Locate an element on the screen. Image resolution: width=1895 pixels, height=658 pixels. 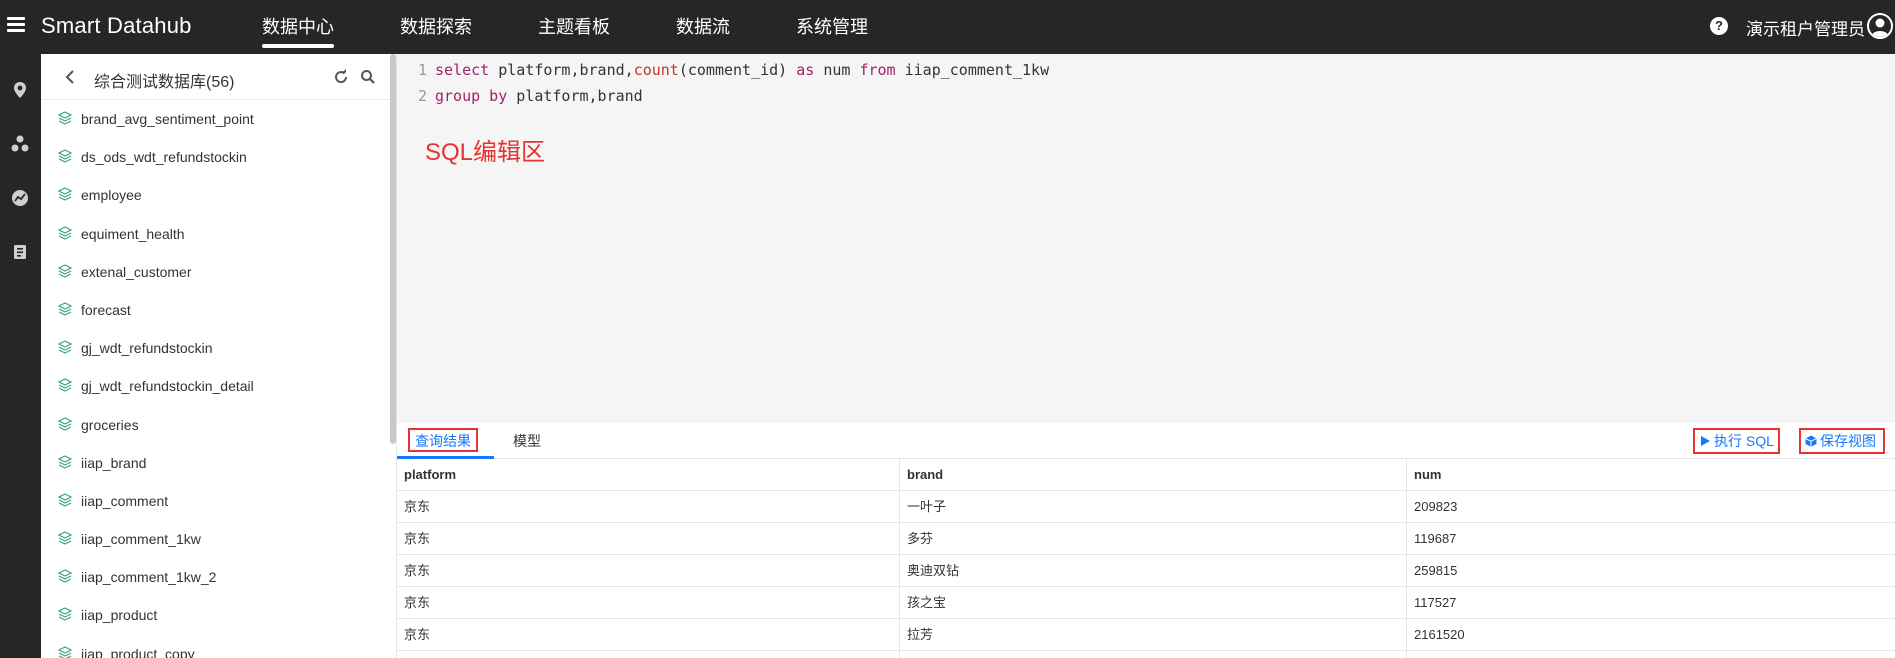
code-token: select is located at coordinates (462, 70).